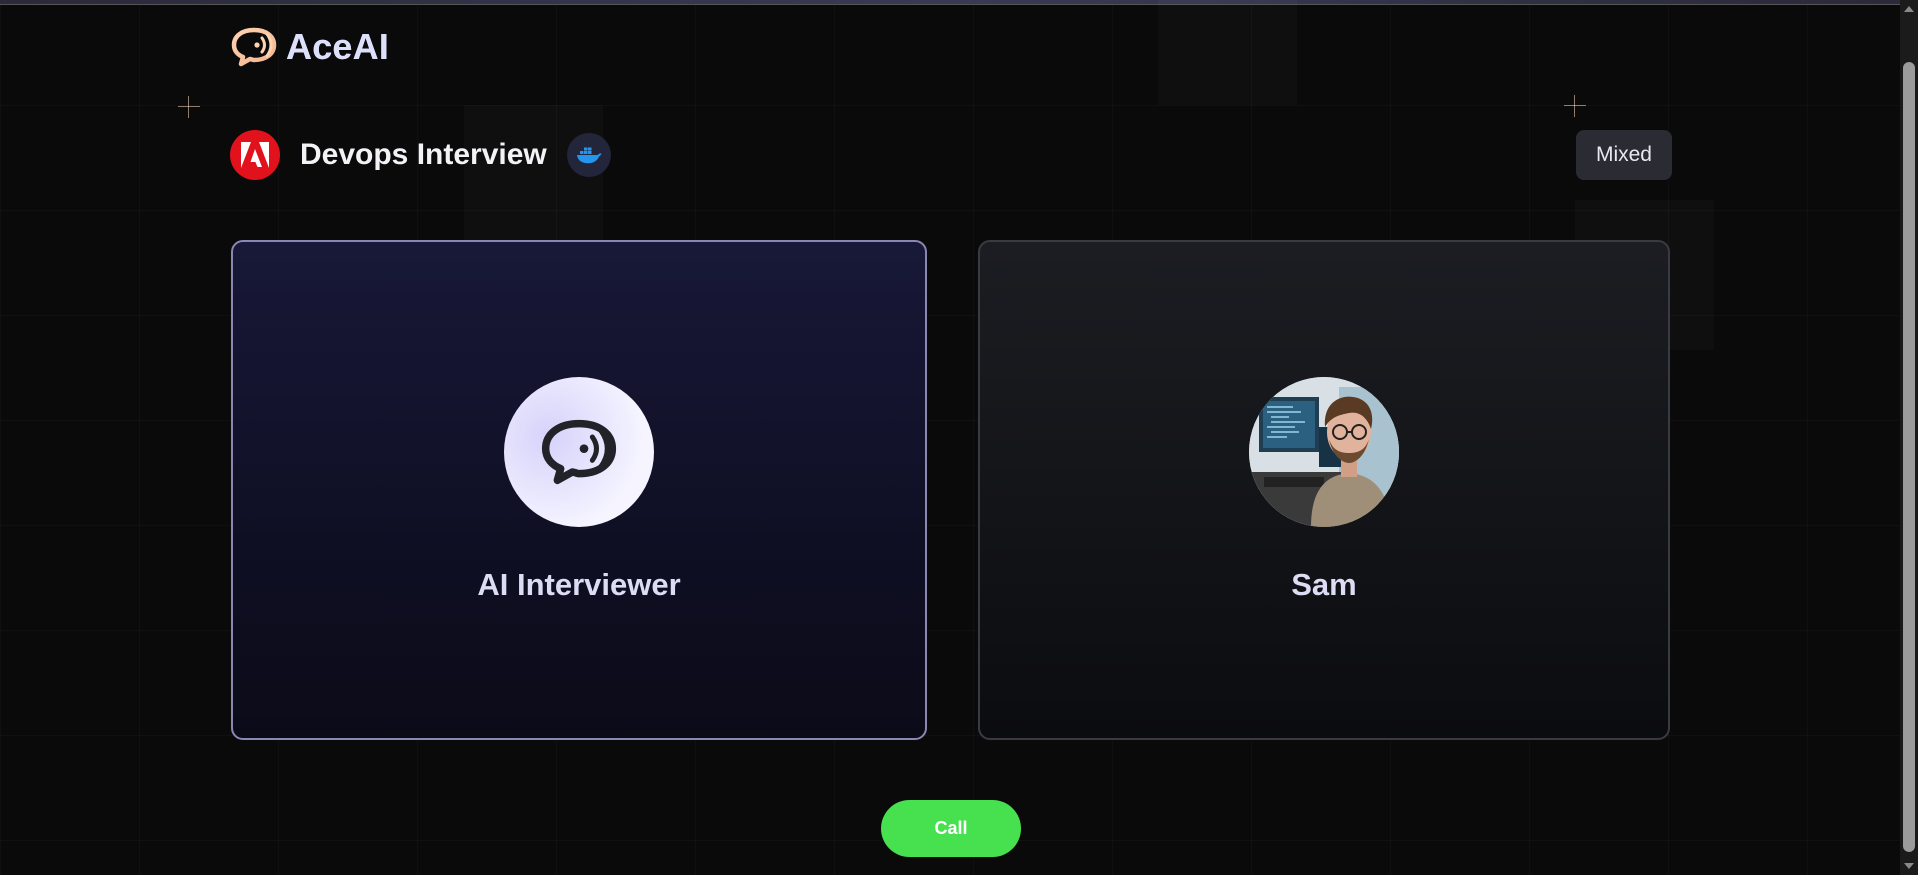  I want to click on company-logo, so click(255, 155).